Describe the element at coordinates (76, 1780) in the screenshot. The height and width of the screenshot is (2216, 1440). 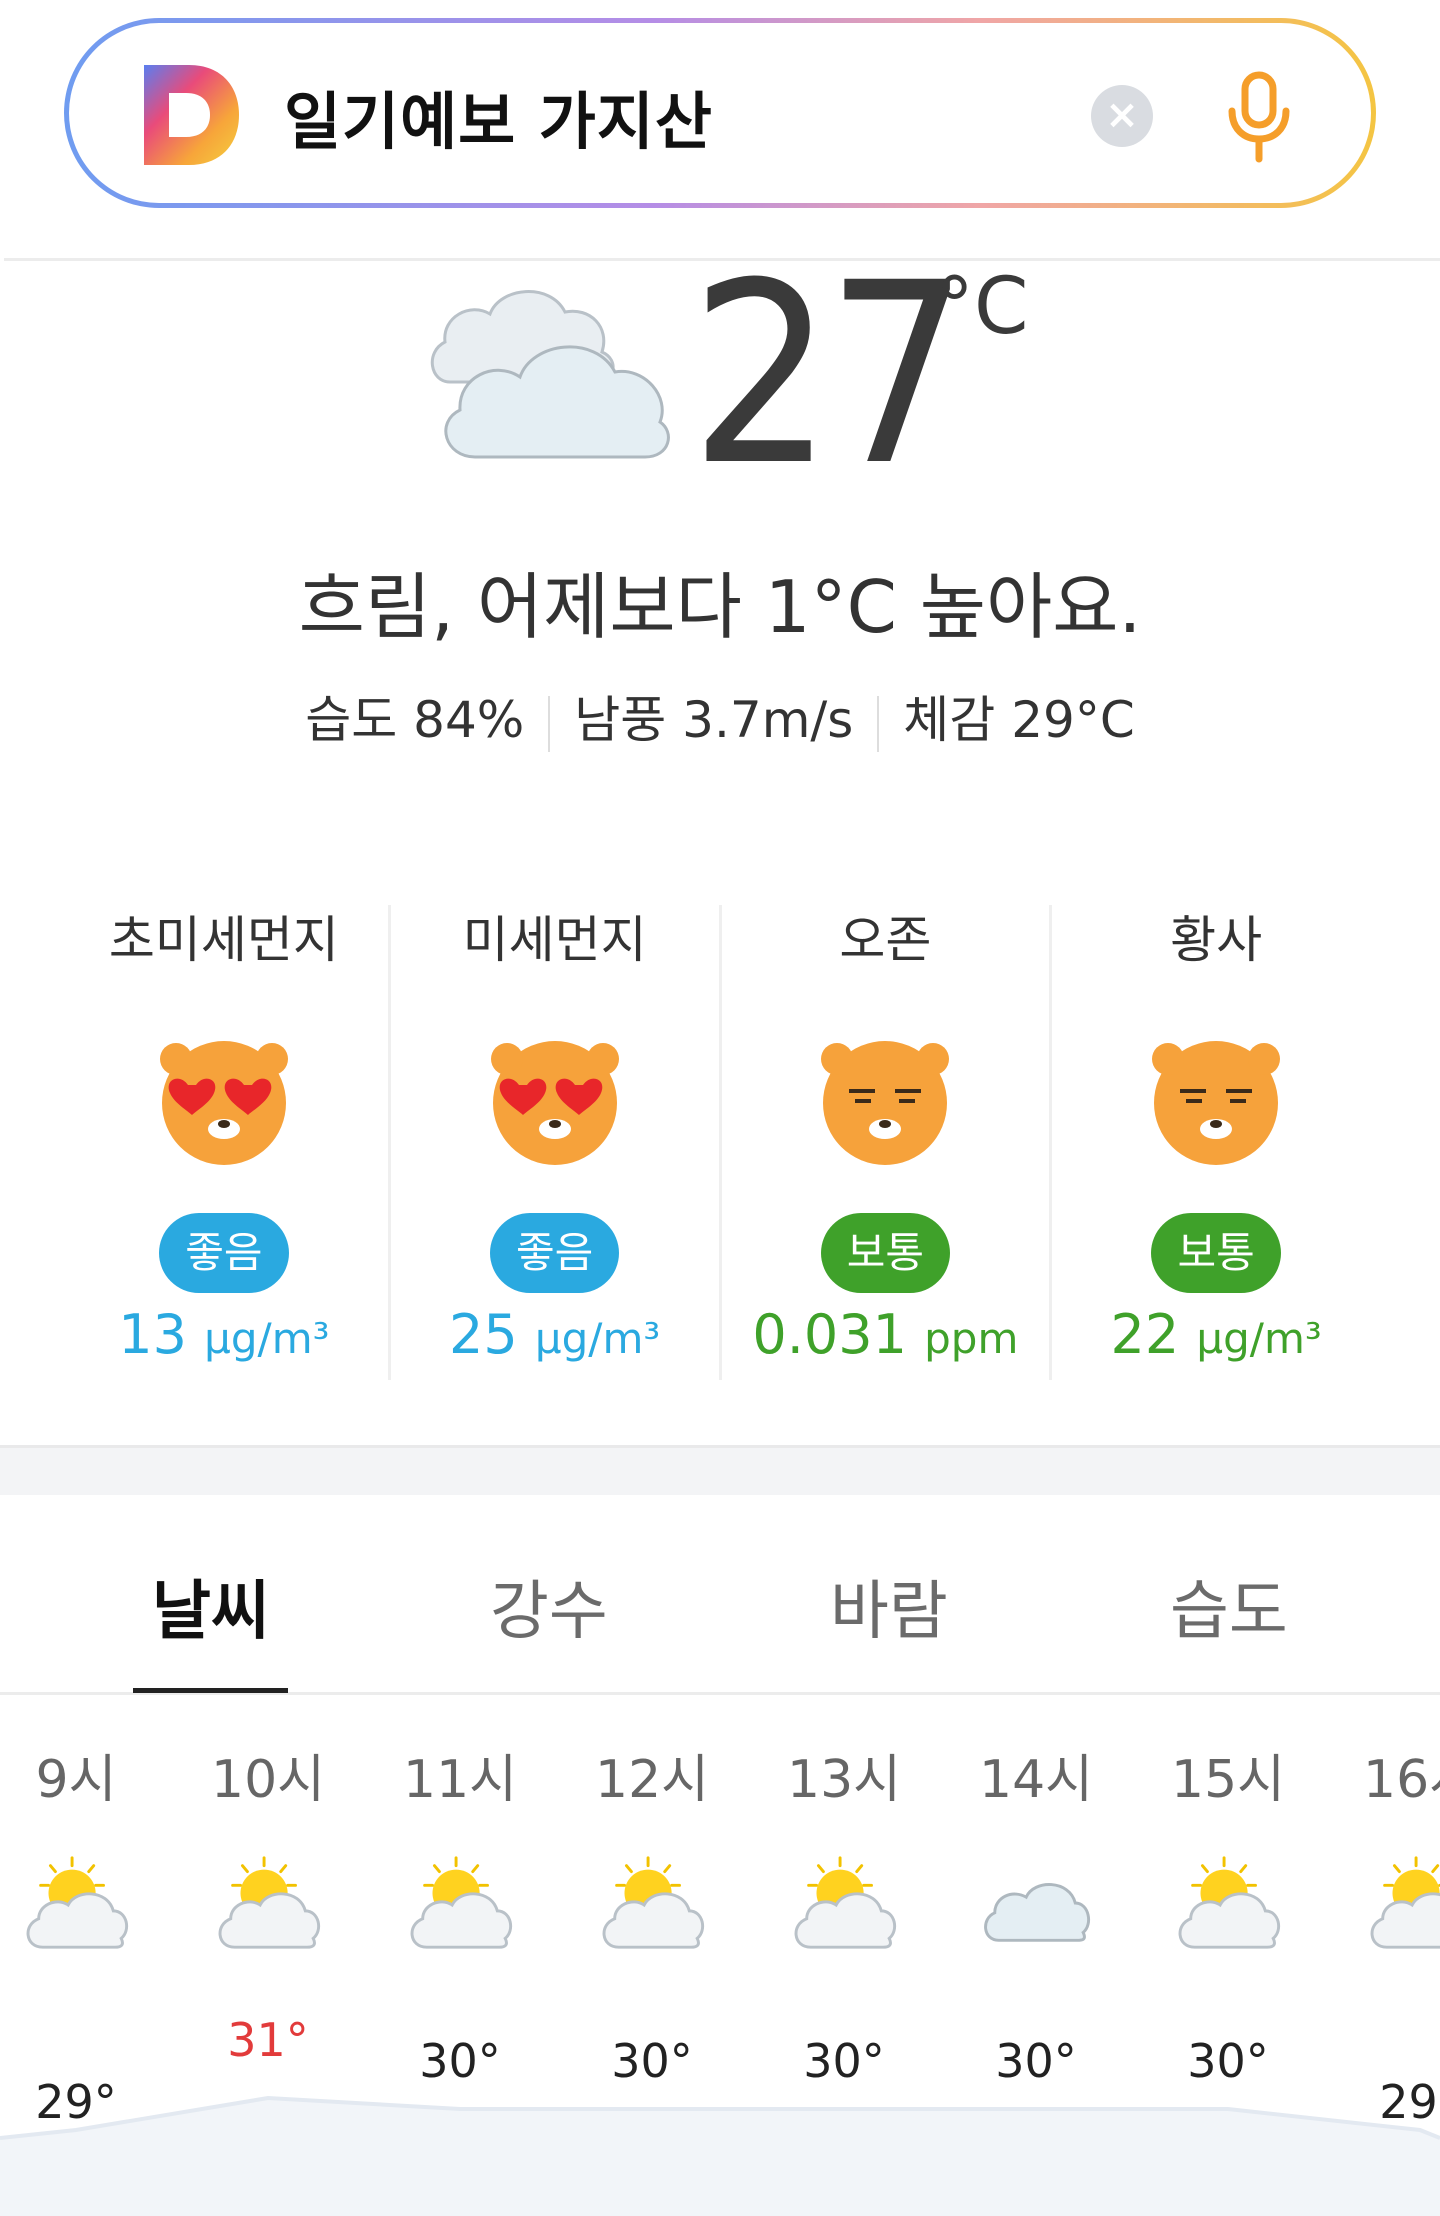
I see `hour-label: 9시` at that location.